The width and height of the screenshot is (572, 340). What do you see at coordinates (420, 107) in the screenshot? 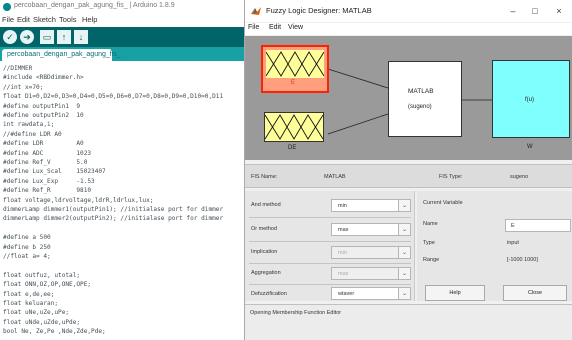
I see `fis-system-type: (sugeno)` at bounding box center [420, 107].